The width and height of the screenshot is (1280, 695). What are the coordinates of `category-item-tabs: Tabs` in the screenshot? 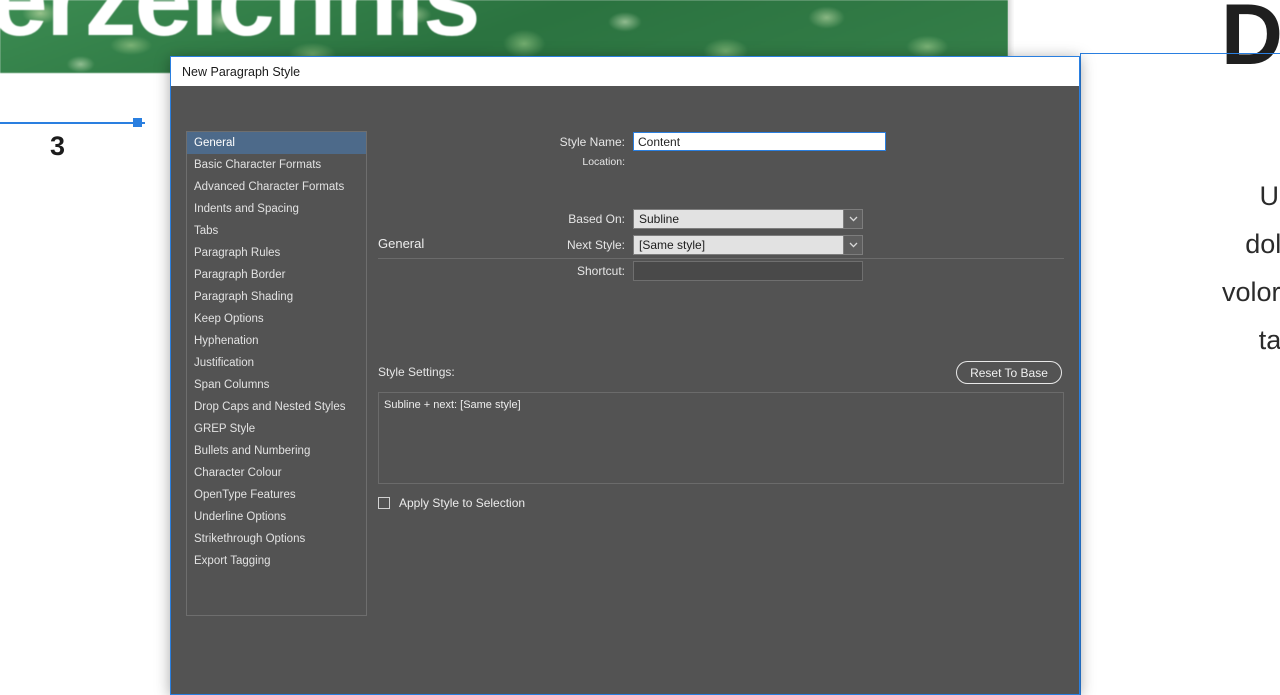 It's located at (276, 231).